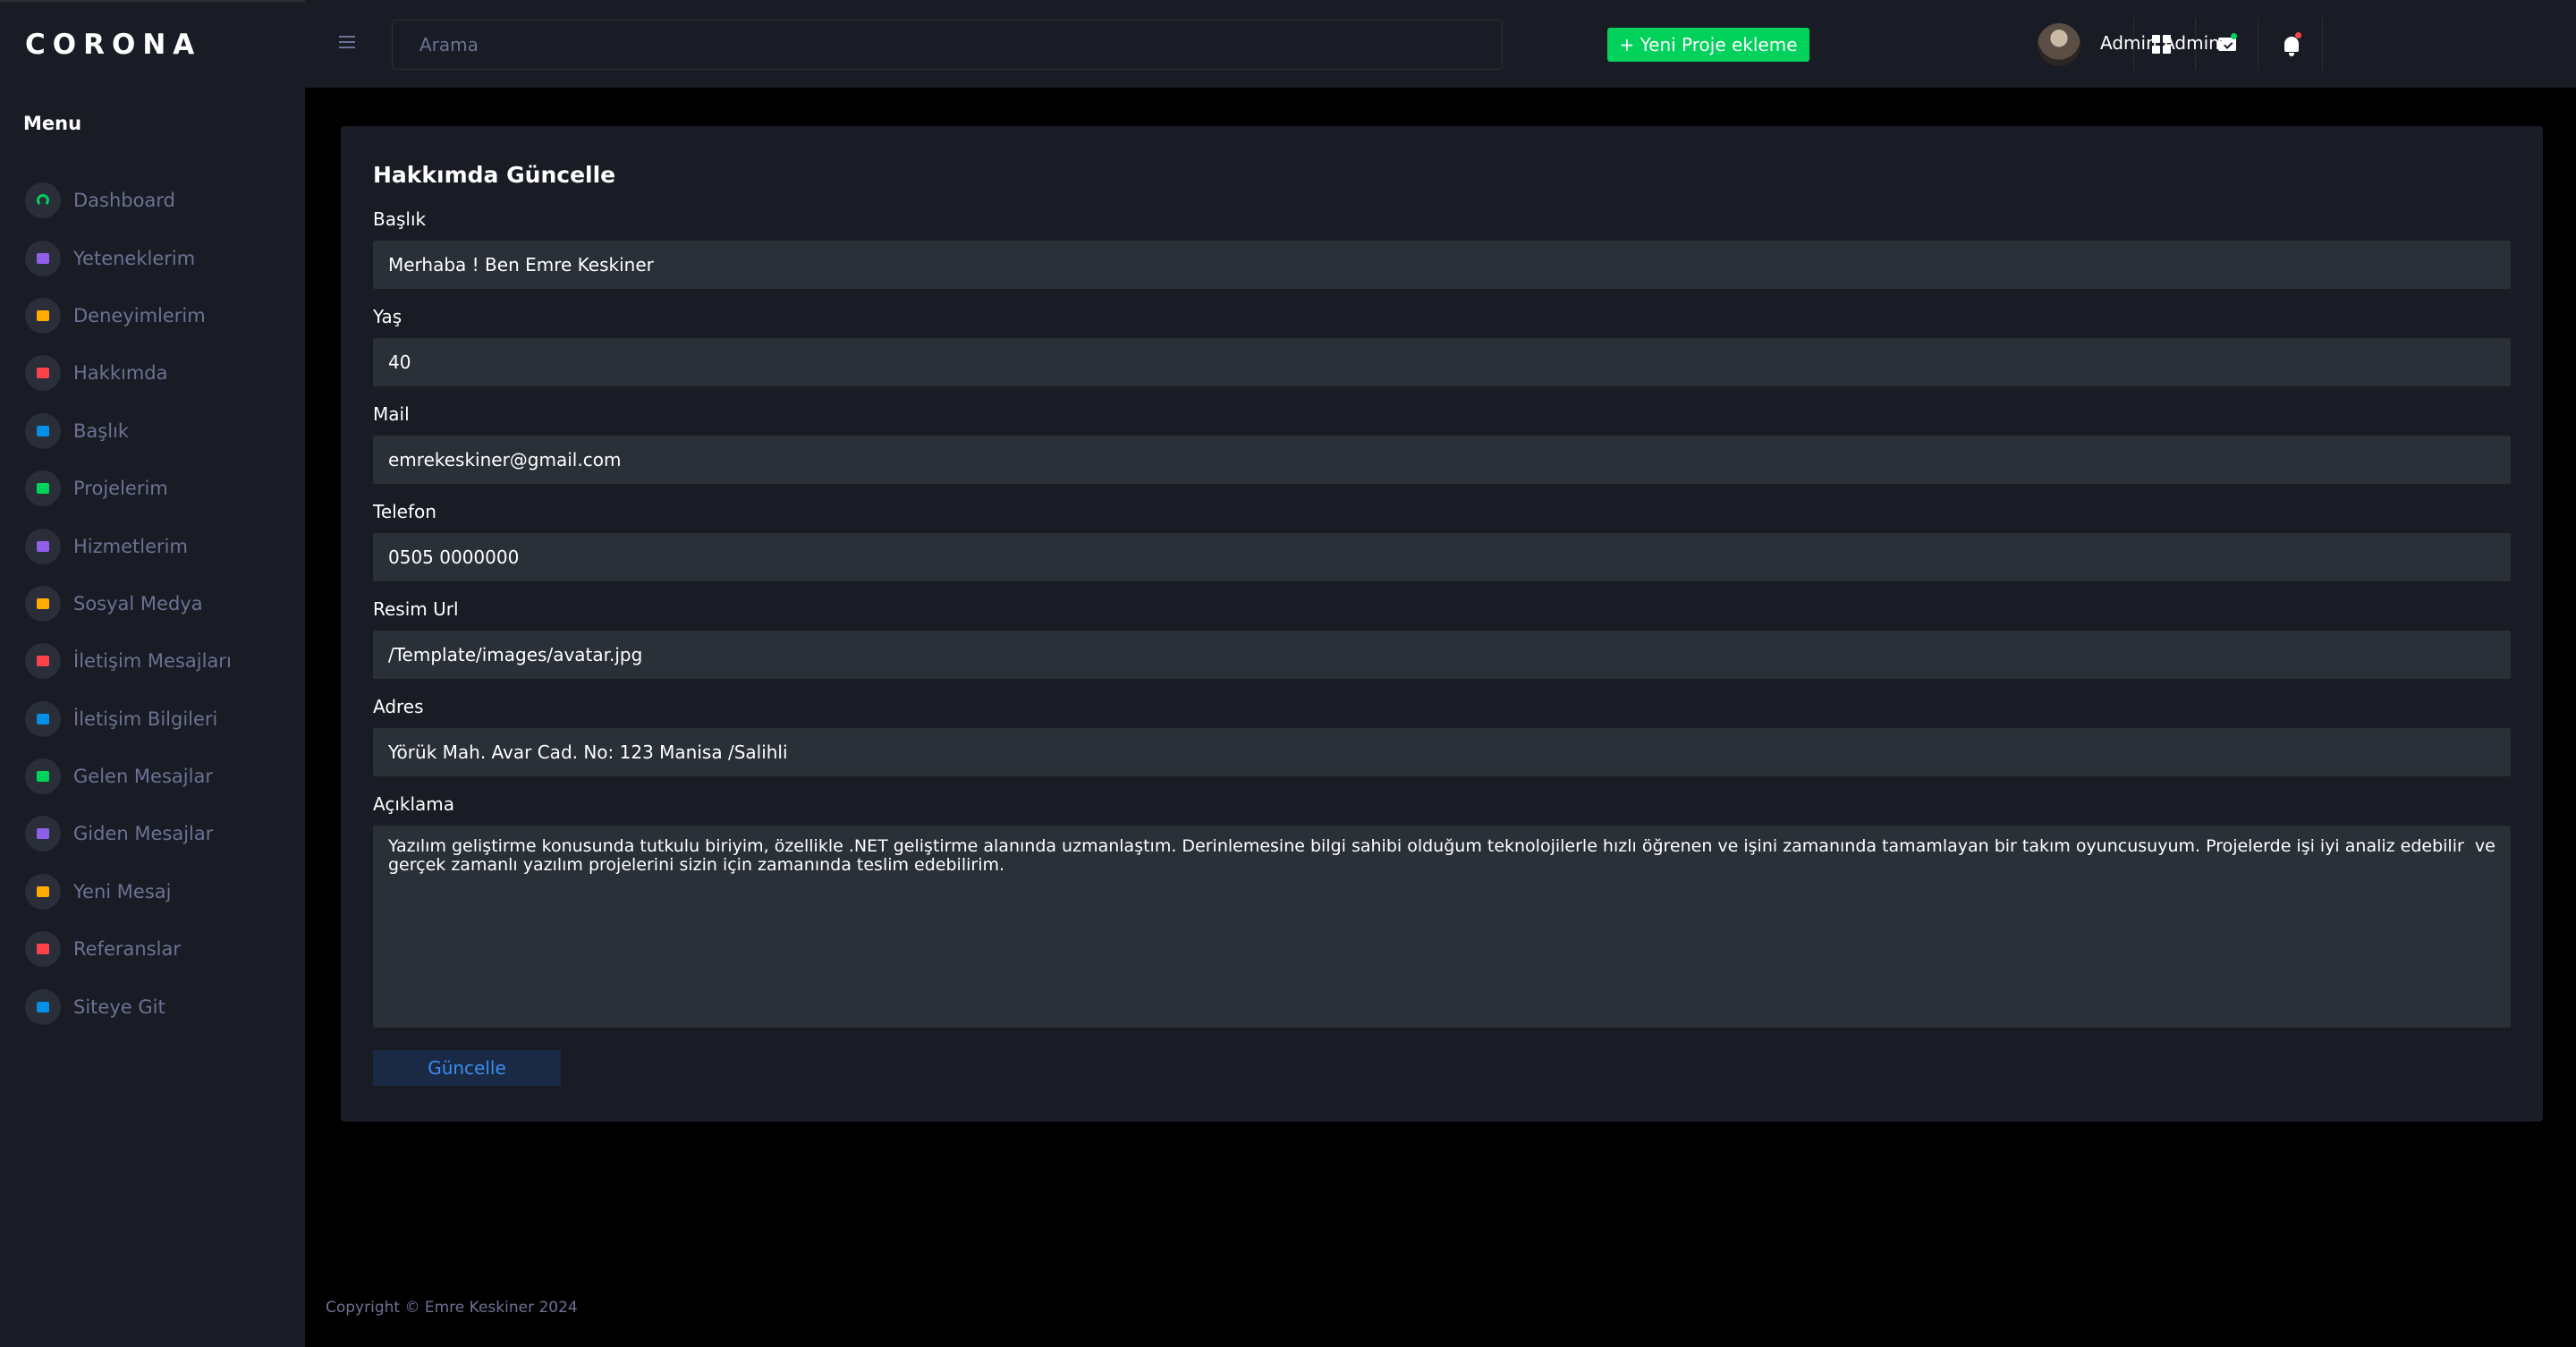 The height and width of the screenshot is (1347, 2576). What do you see at coordinates (2298, 35) in the screenshot?
I see `bell-notification-dot` at bounding box center [2298, 35].